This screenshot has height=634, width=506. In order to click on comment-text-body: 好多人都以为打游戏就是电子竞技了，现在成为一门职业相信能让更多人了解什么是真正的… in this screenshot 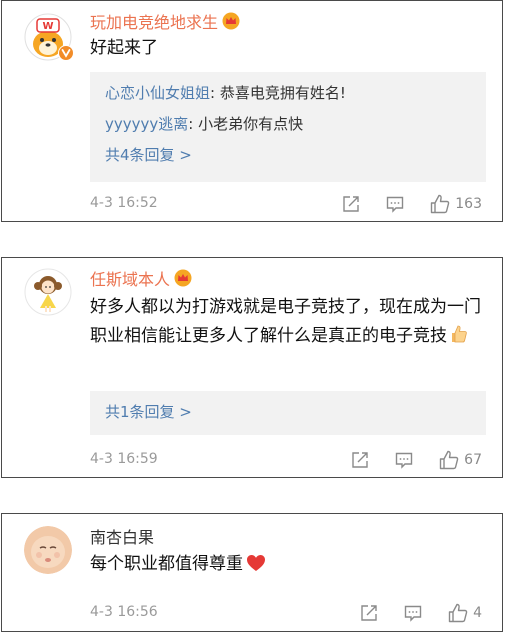, I will do `click(285, 321)`.